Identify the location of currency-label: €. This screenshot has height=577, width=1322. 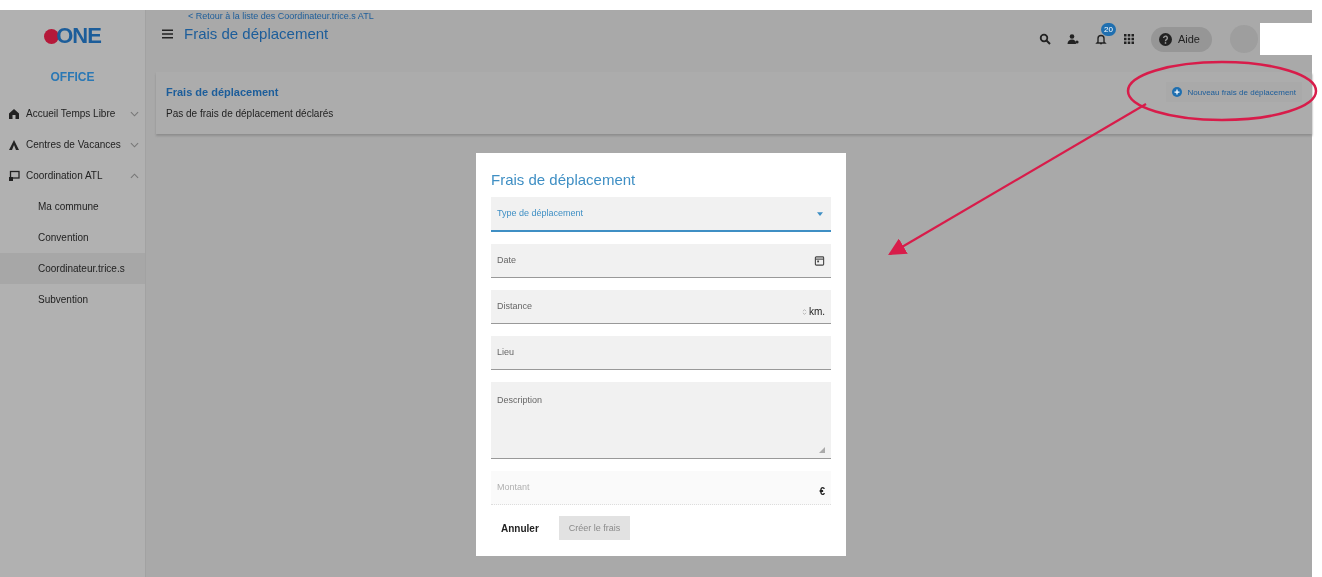
(822, 491).